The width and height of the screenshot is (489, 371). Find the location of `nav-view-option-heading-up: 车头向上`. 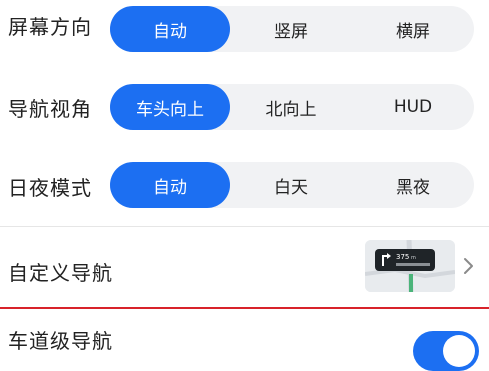

nav-view-option-heading-up: 车头向上 is located at coordinates (170, 107).